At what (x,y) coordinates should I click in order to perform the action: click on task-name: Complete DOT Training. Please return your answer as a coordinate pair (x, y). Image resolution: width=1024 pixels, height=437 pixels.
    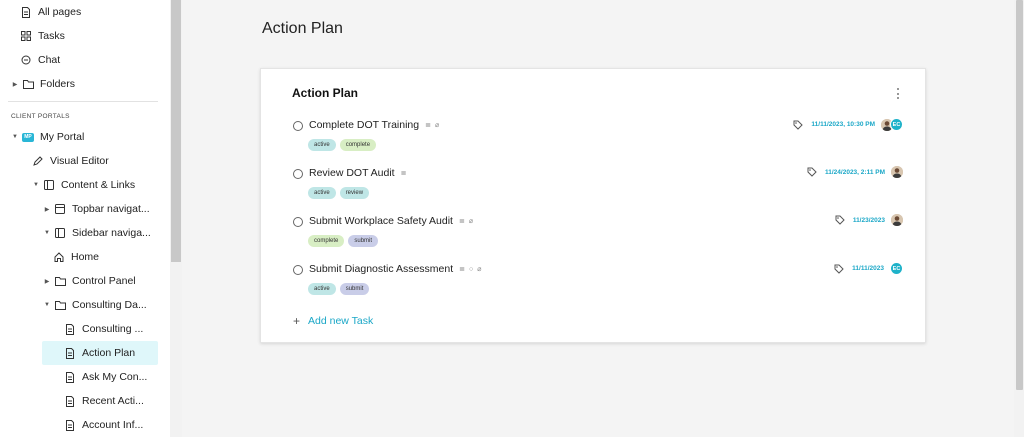
    Looking at the image, I should click on (364, 125).